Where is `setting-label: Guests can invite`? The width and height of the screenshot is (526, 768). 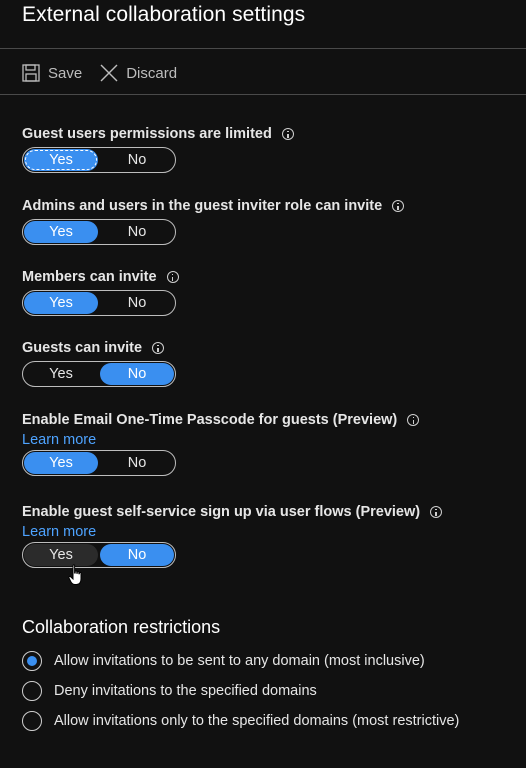 setting-label: Guests can invite is located at coordinates (82, 348).